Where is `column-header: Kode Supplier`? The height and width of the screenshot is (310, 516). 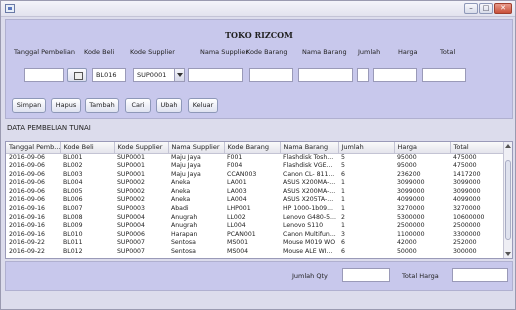
column-header: Kode Supplier is located at coordinates (141, 148).